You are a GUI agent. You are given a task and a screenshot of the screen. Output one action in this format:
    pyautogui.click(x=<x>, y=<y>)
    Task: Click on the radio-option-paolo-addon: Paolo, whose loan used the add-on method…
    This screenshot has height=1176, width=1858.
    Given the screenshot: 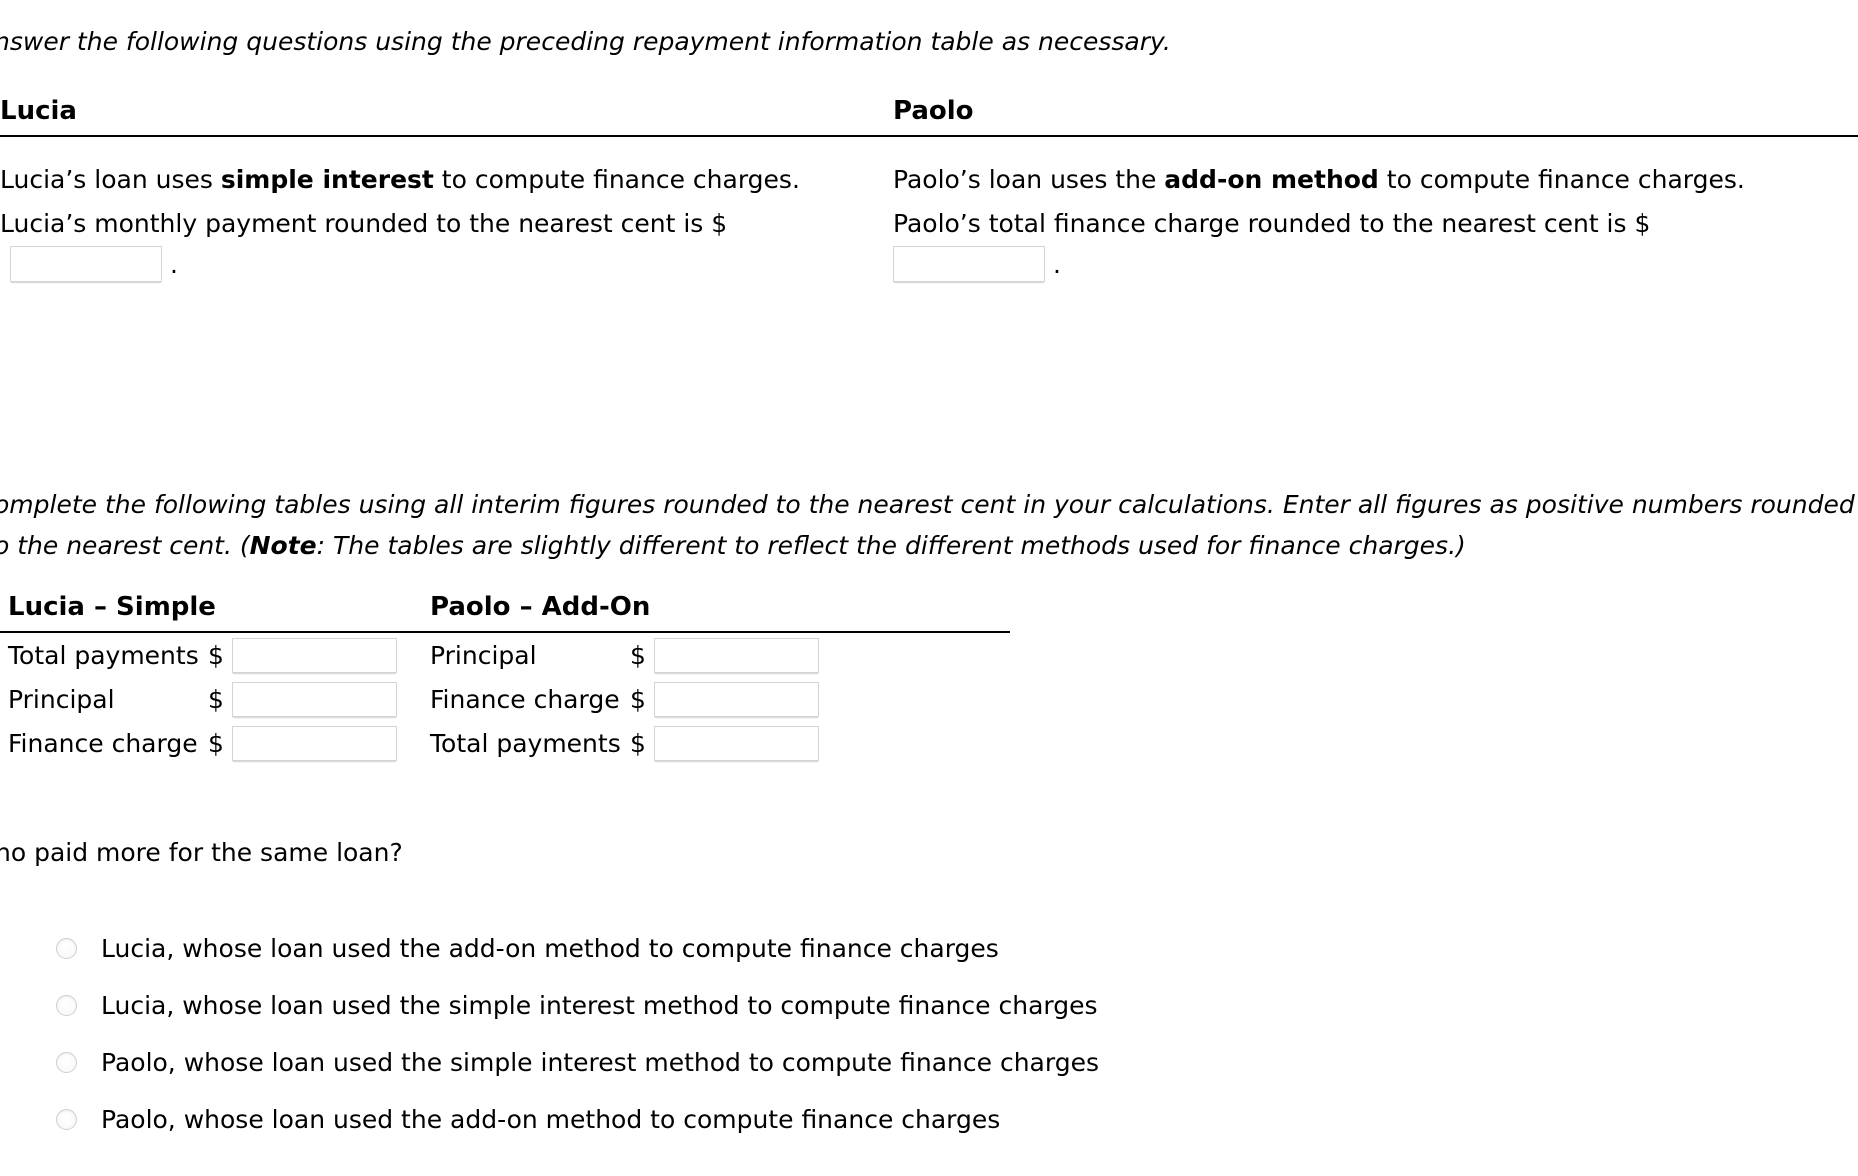 What is the action you would take?
    pyautogui.click(x=577, y=1119)
    